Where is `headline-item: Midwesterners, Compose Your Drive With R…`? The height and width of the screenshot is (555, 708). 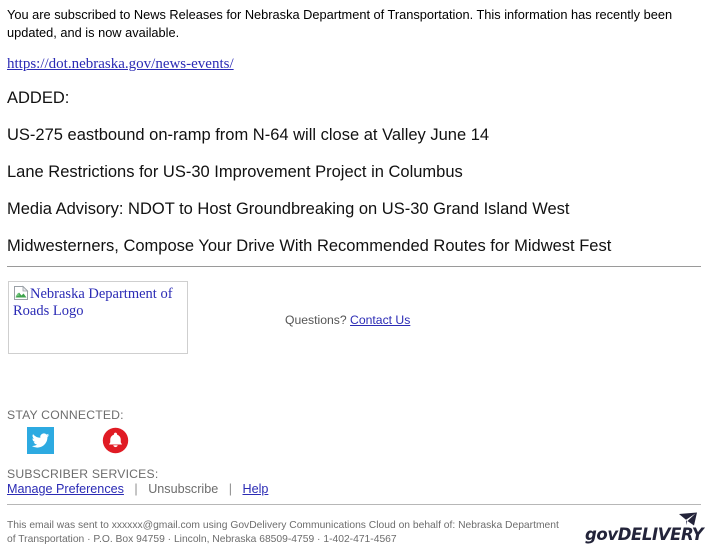 headline-item: Midwesterners, Compose Your Drive With R… is located at coordinates (309, 246).